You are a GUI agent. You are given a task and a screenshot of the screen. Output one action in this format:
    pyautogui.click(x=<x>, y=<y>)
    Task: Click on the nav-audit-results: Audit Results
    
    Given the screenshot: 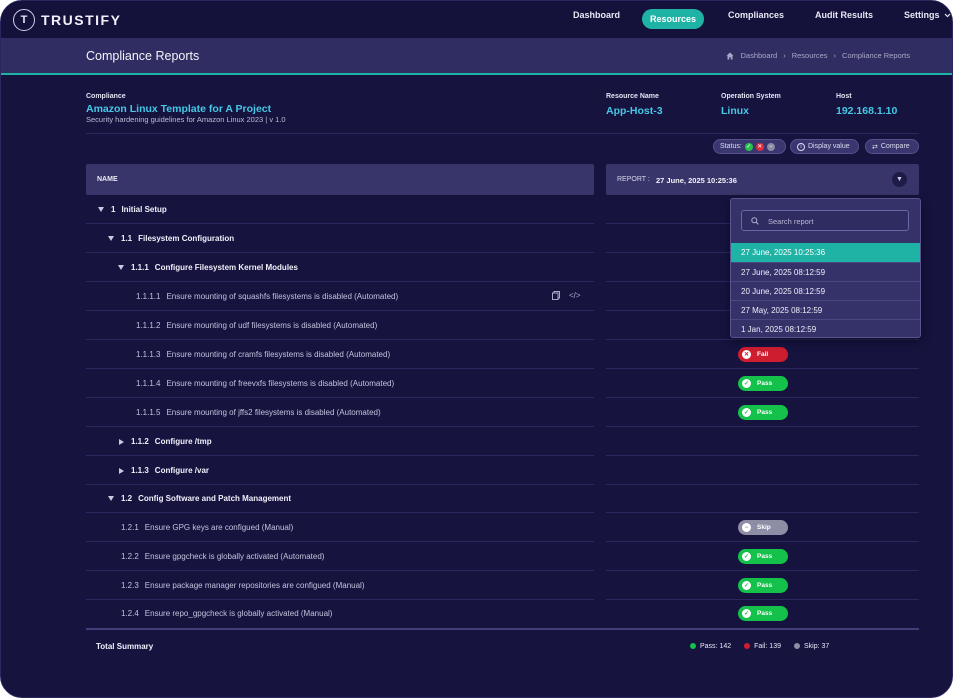 What is the action you would take?
    pyautogui.click(x=844, y=15)
    